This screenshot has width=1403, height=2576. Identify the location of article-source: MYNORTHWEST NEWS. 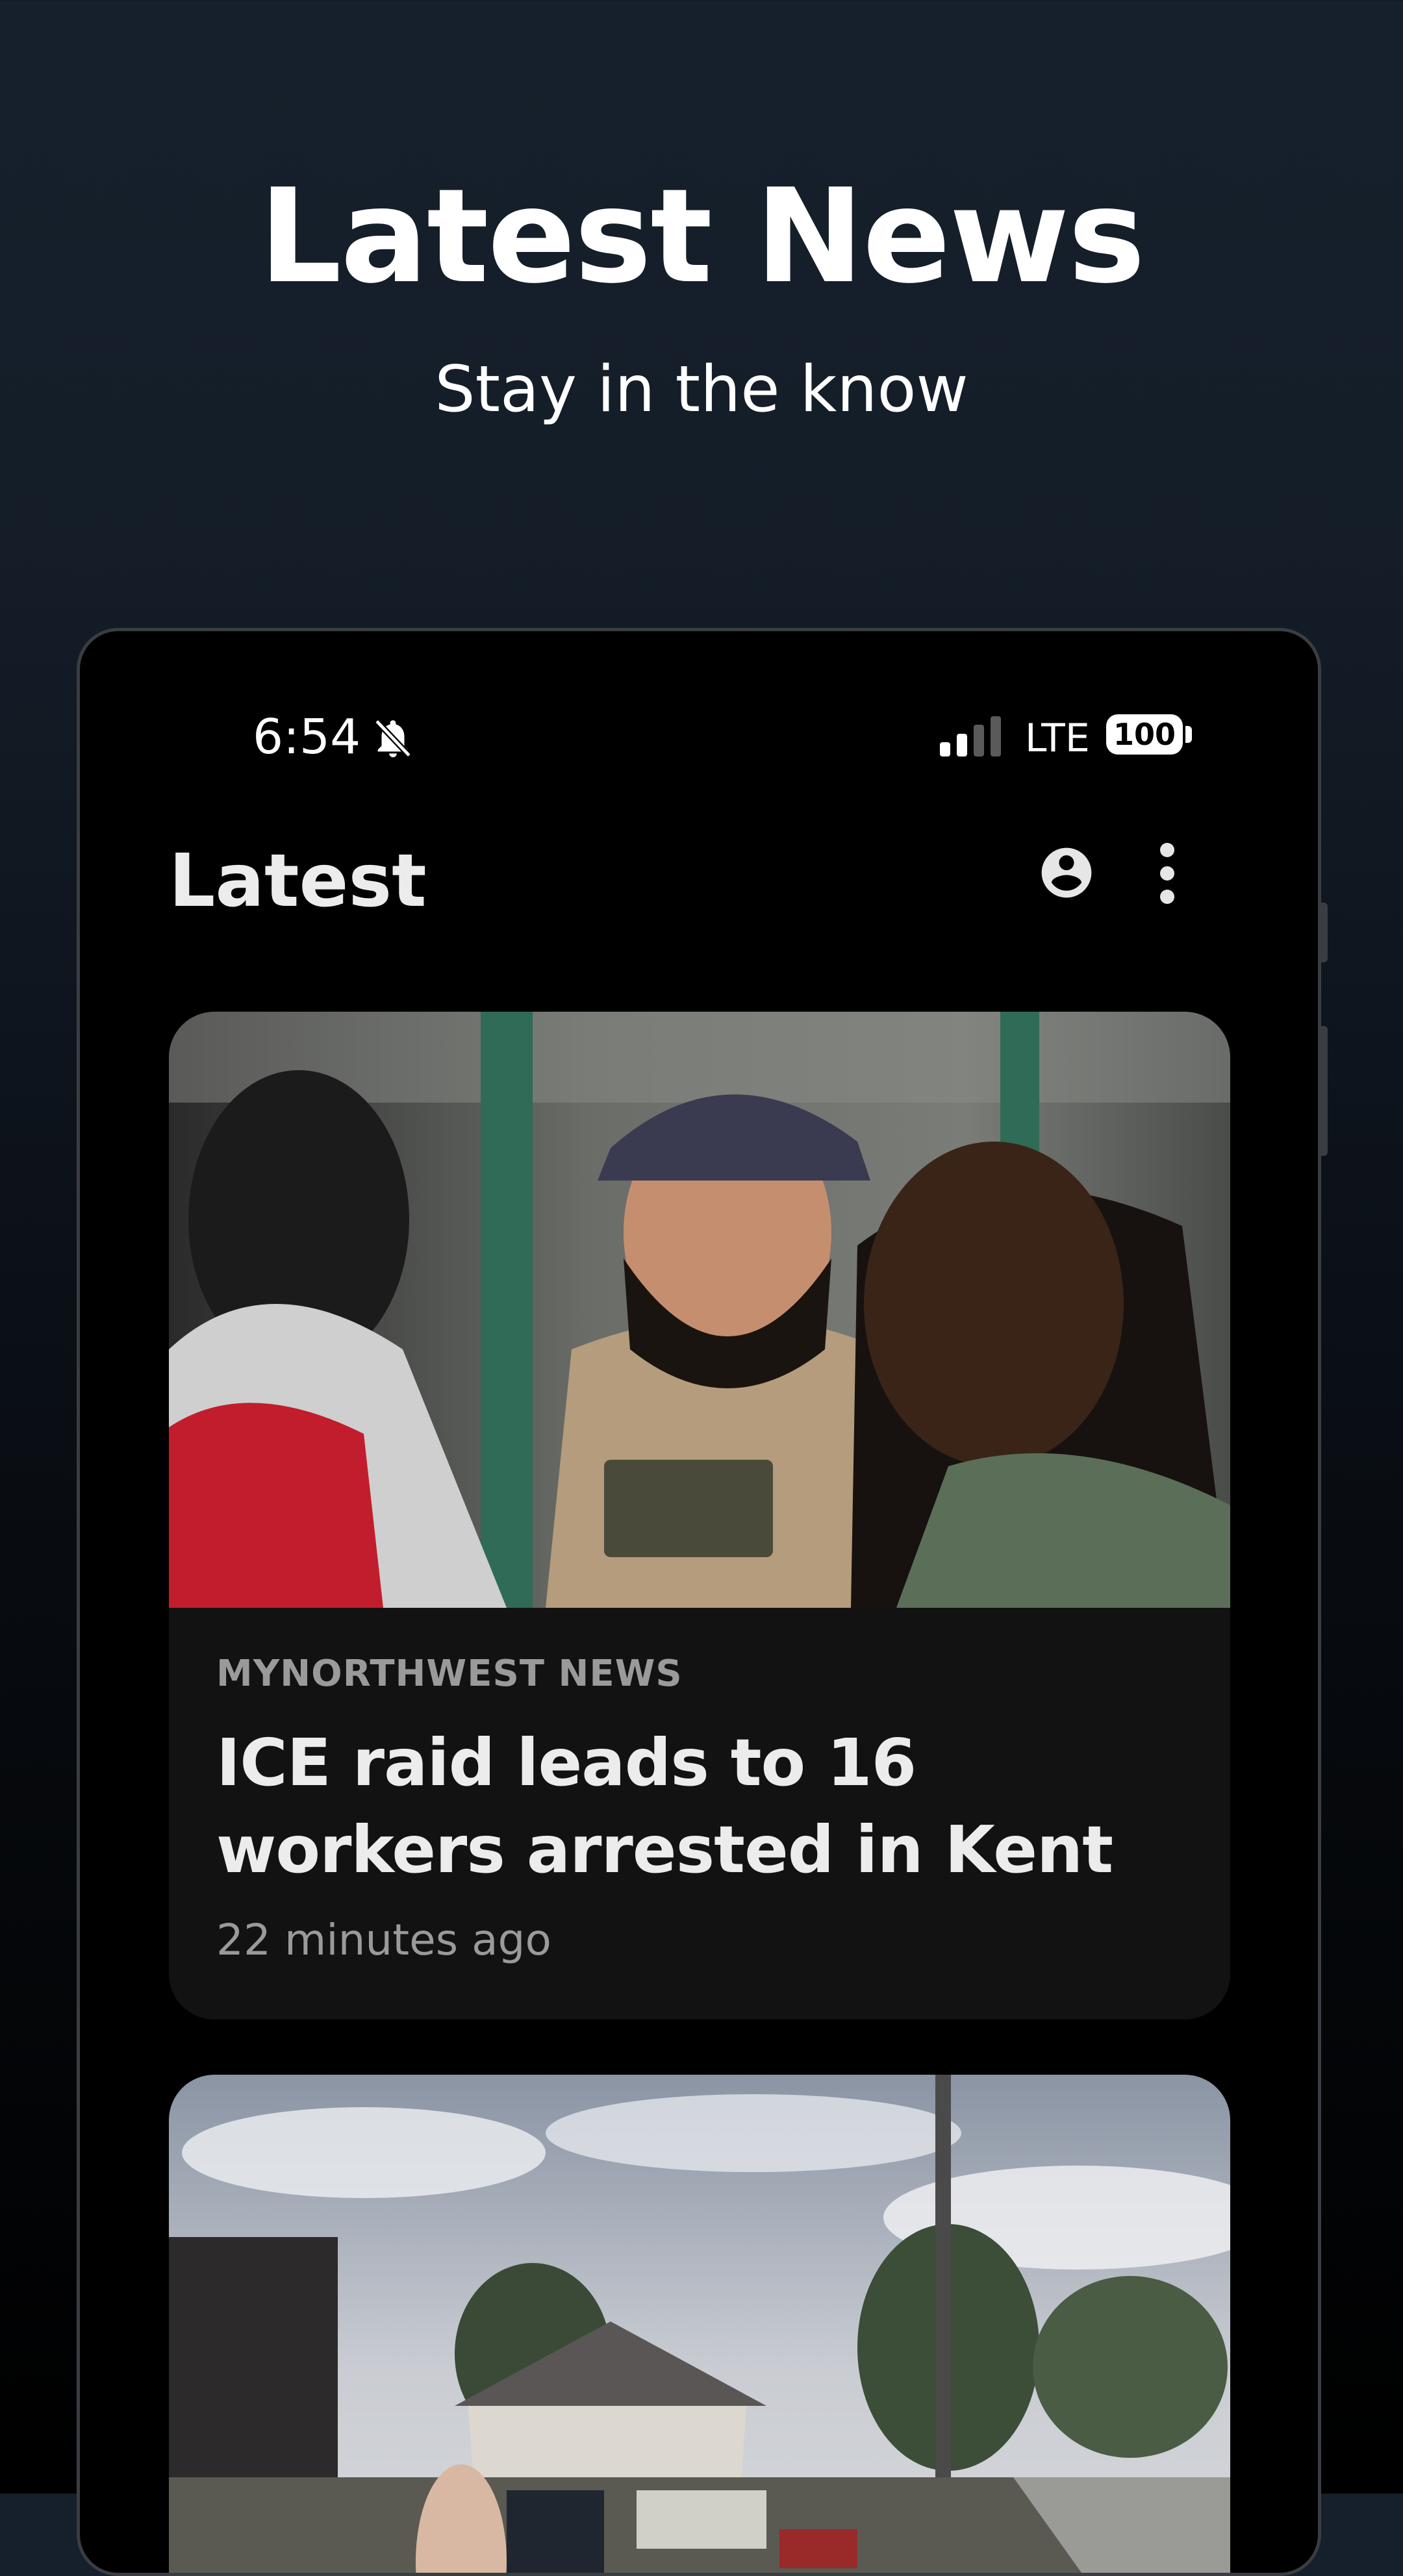
(449, 1674).